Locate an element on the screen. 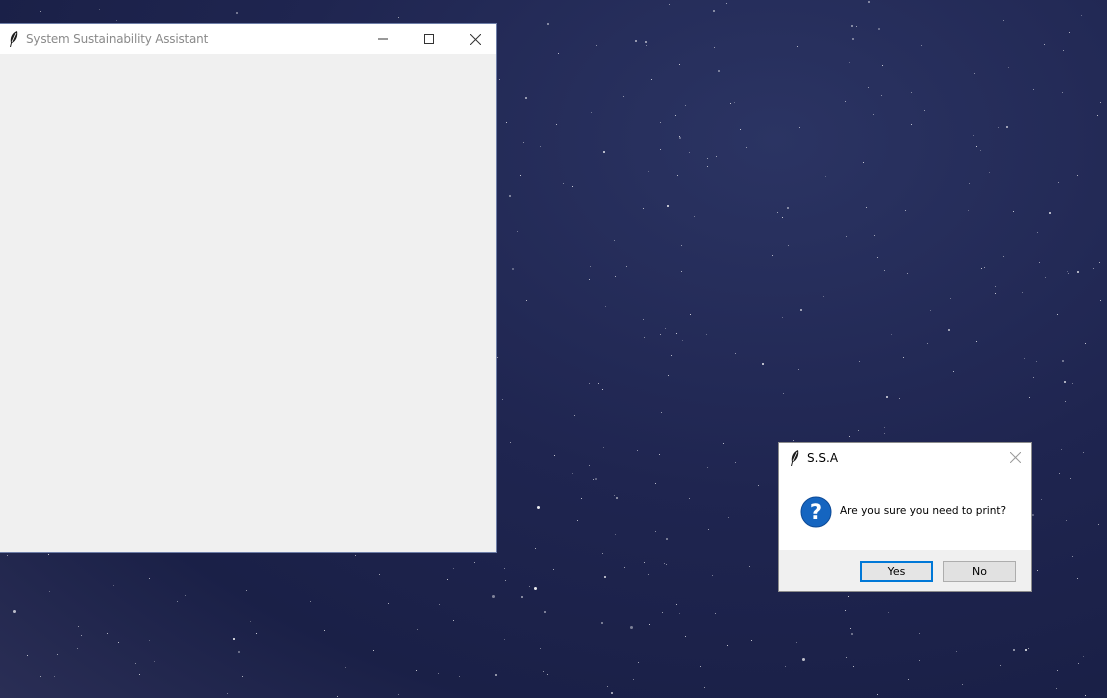  dialog-close-button is located at coordinates (1015, 457).